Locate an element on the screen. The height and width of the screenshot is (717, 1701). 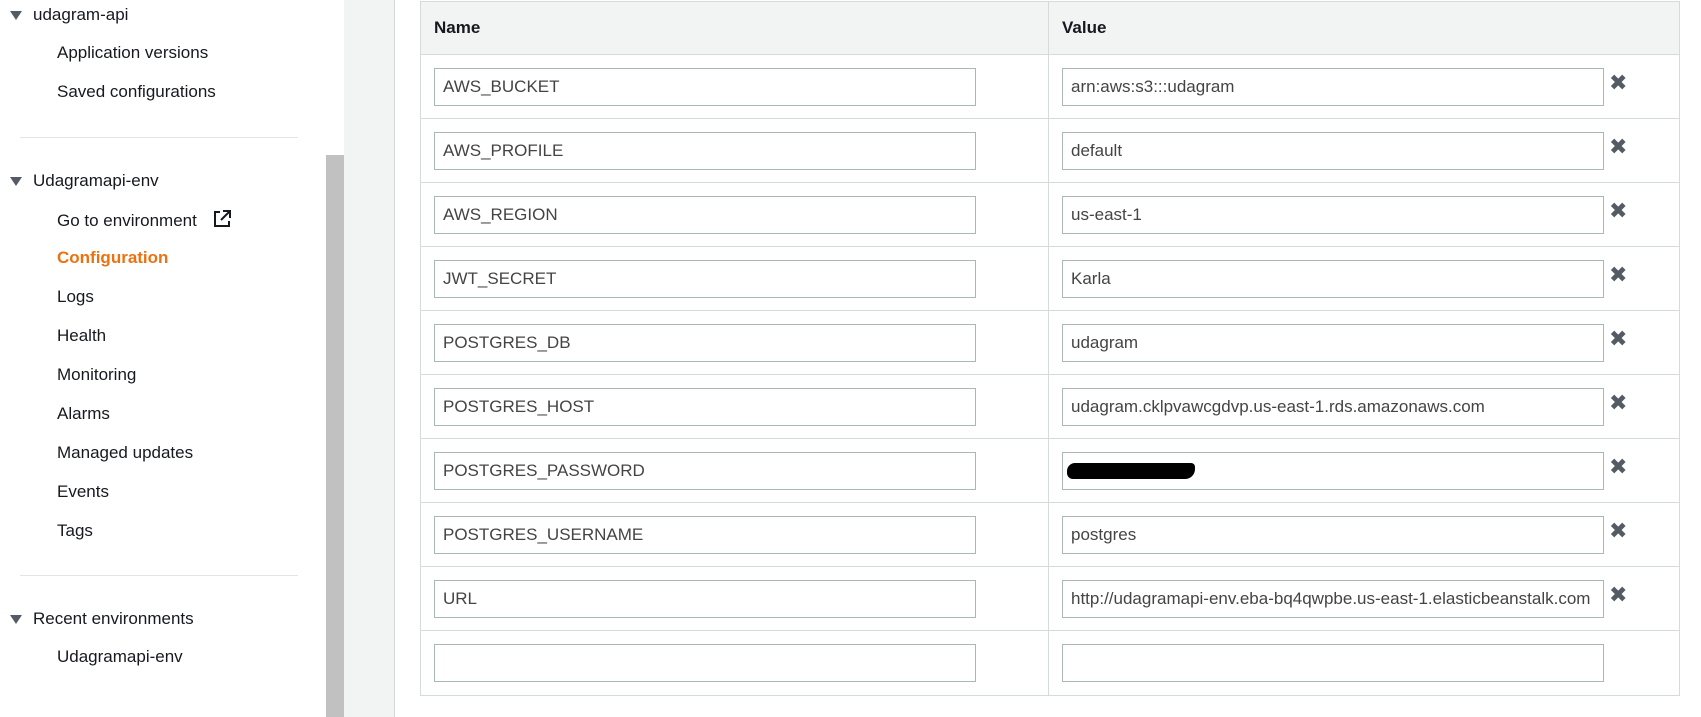
sidebar-env-section: Udagramapi-env is located at coordinates (84, 181).